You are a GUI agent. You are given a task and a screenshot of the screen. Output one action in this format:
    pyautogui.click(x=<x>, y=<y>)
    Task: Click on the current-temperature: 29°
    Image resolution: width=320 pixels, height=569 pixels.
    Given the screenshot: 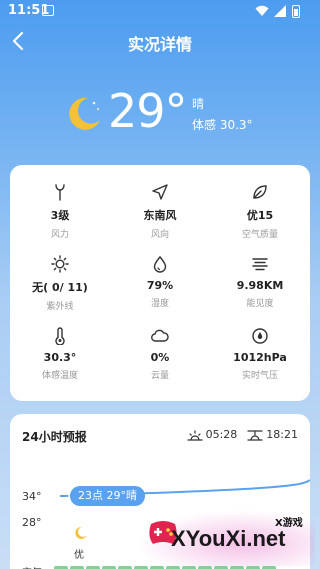 What is the action you would take?
    pyautogui.click(x=148, y=111)
    